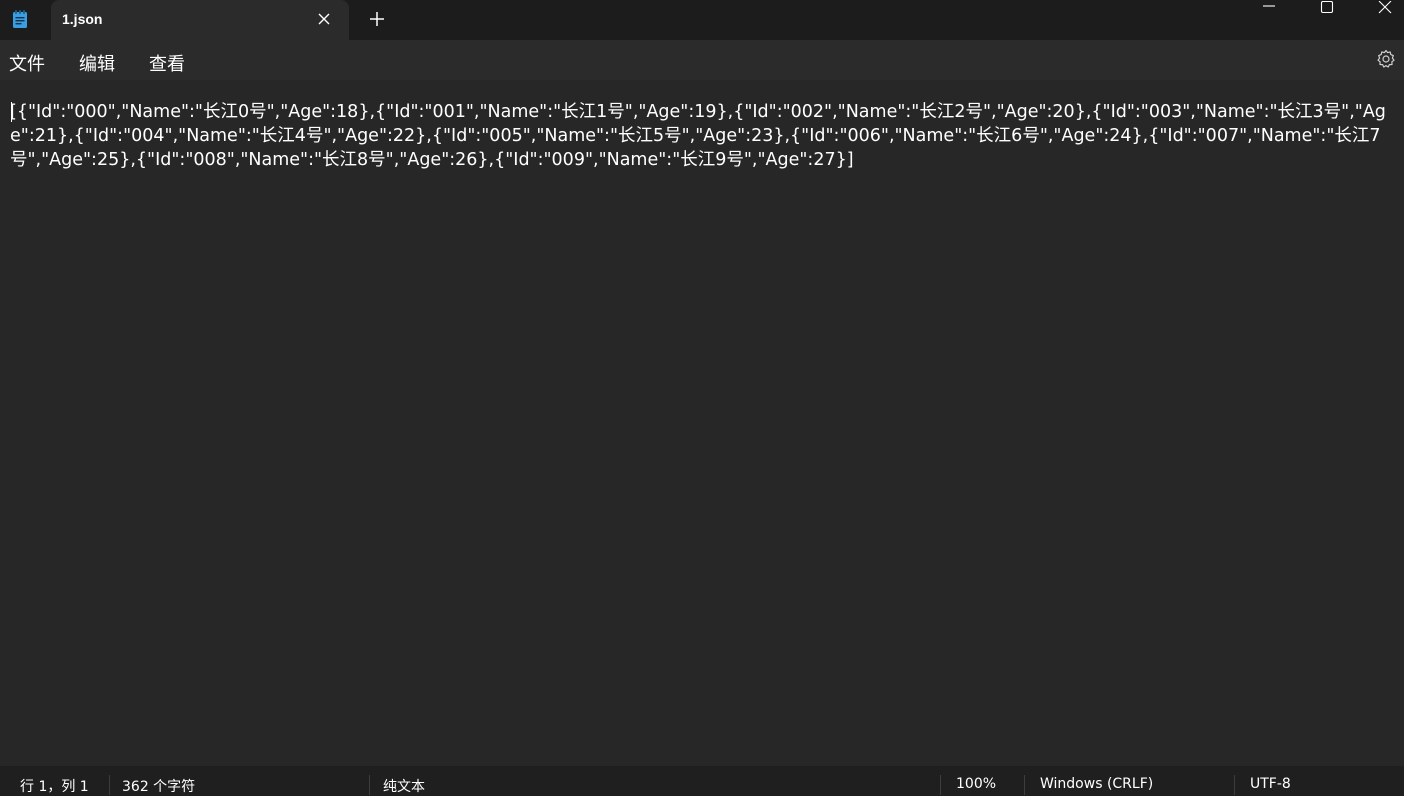 The width and height of the screenshot is (1404, 796). Describe the element at coordinates (200, 20) in the screenshot. I see `tab-1-json: 1.json` at that location.